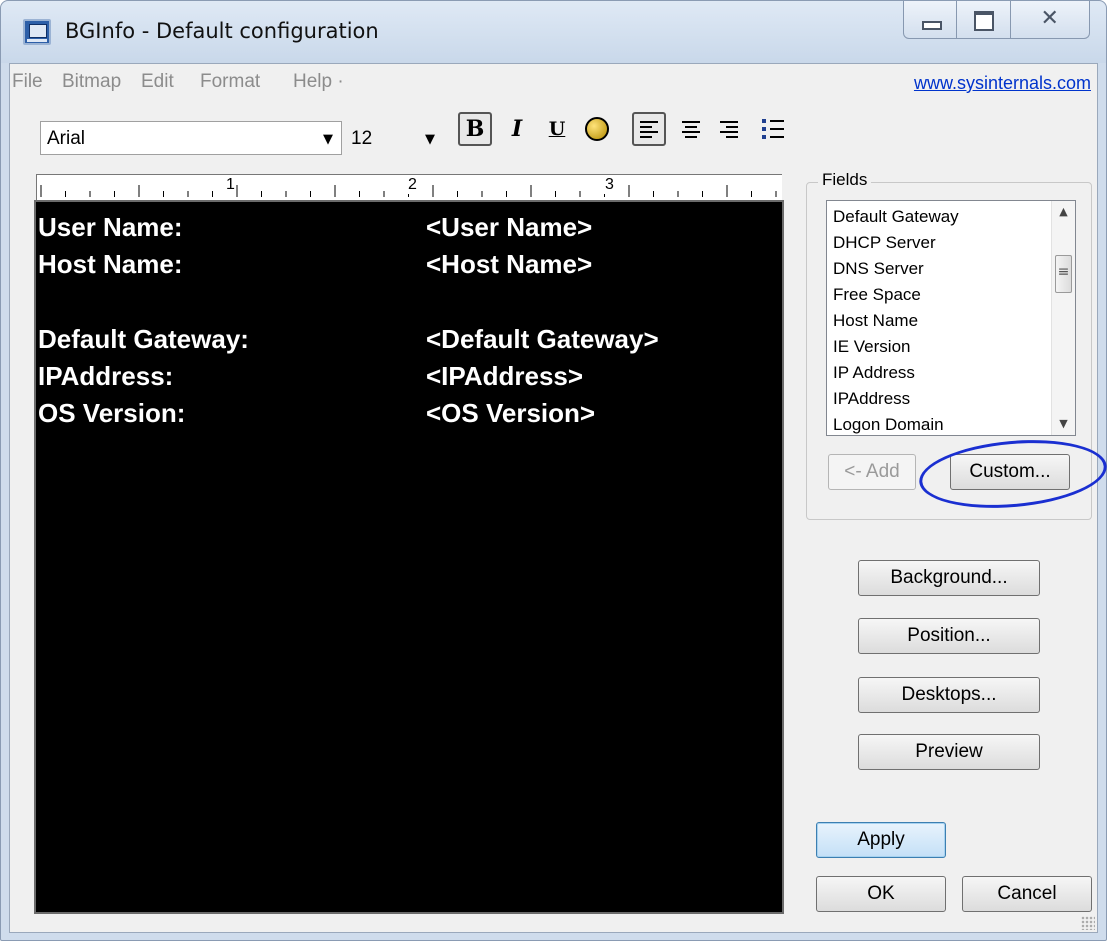  Describe the element at coordinates (37, 32) in the screenshot. I see `bginfo-app-icon` at that location.